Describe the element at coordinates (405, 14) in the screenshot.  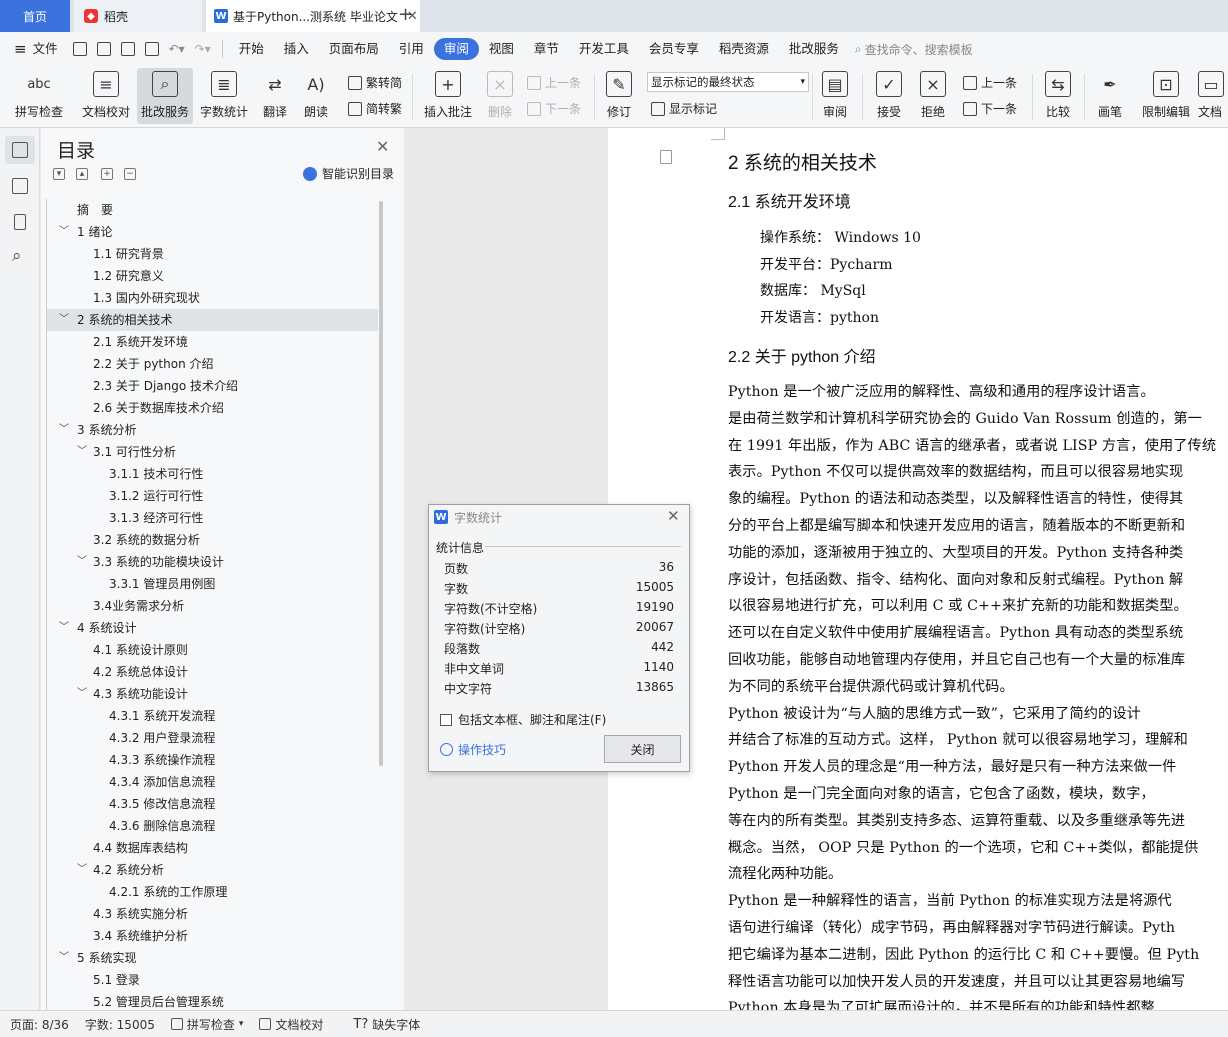
I see `new-tab-icon: +` at that location.